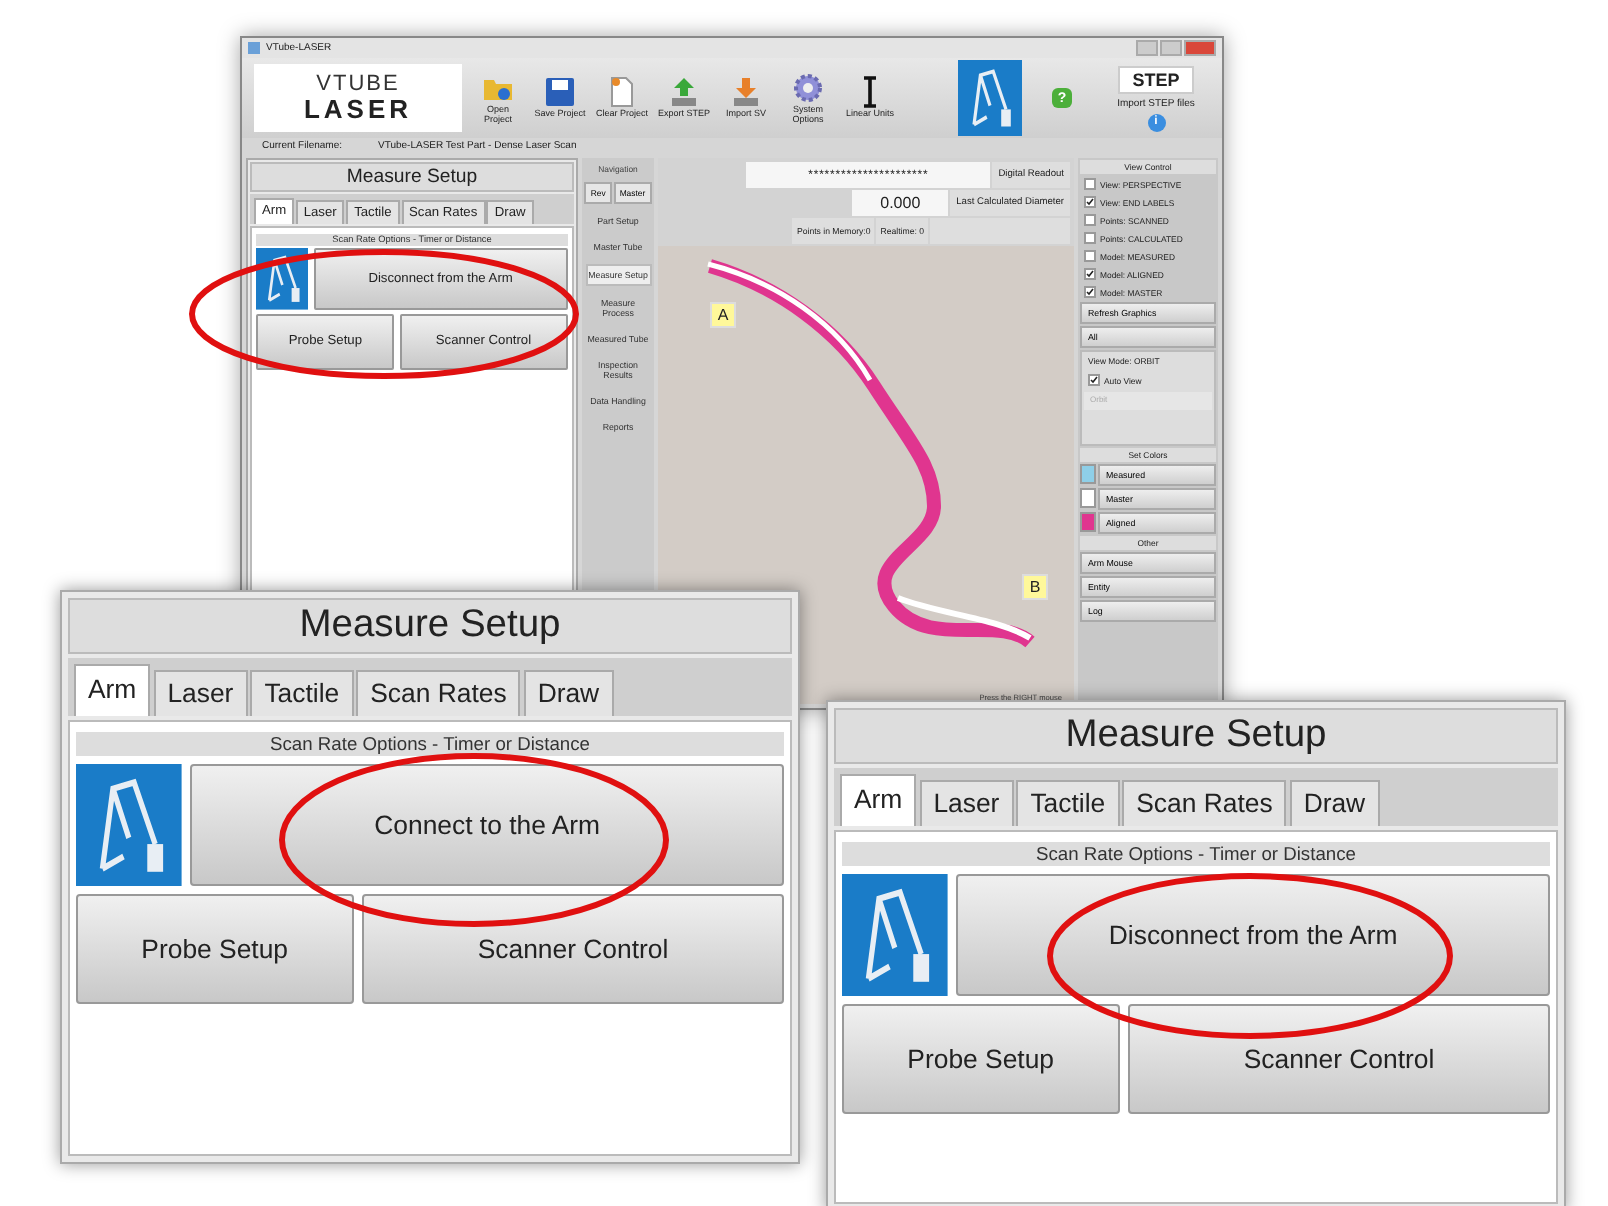 This screenshot has height=1206, width=1608. What do you see at coordinates (1253, 935) in the screenshot?
I see `arm-connection-button: Disconnect from the Arm` at bounding box center [1253, 935].